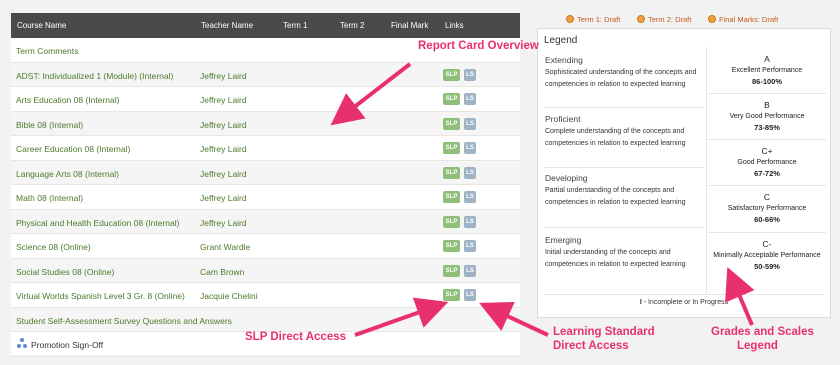 Image resolution: width=840 pixels, height=365 pixels. What do you see at coordinates (740, 296) in the screenshot?
I see `arrow-grades` at bounding box center [740, 296].